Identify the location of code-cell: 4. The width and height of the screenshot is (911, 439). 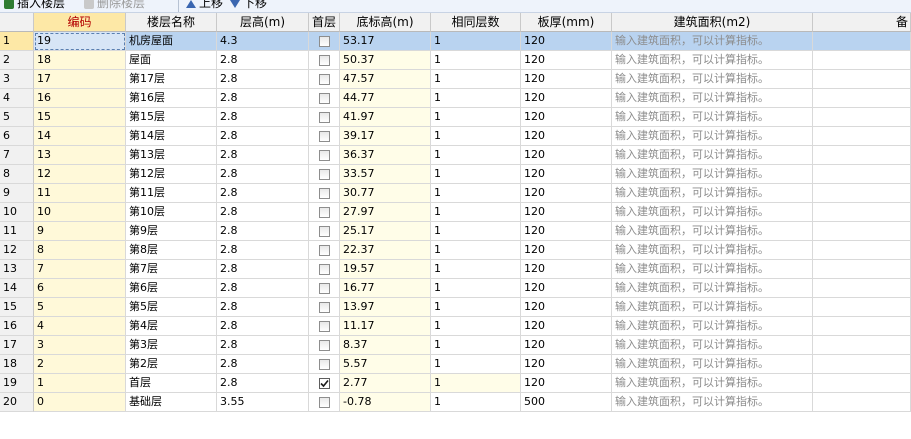
(80, 326).